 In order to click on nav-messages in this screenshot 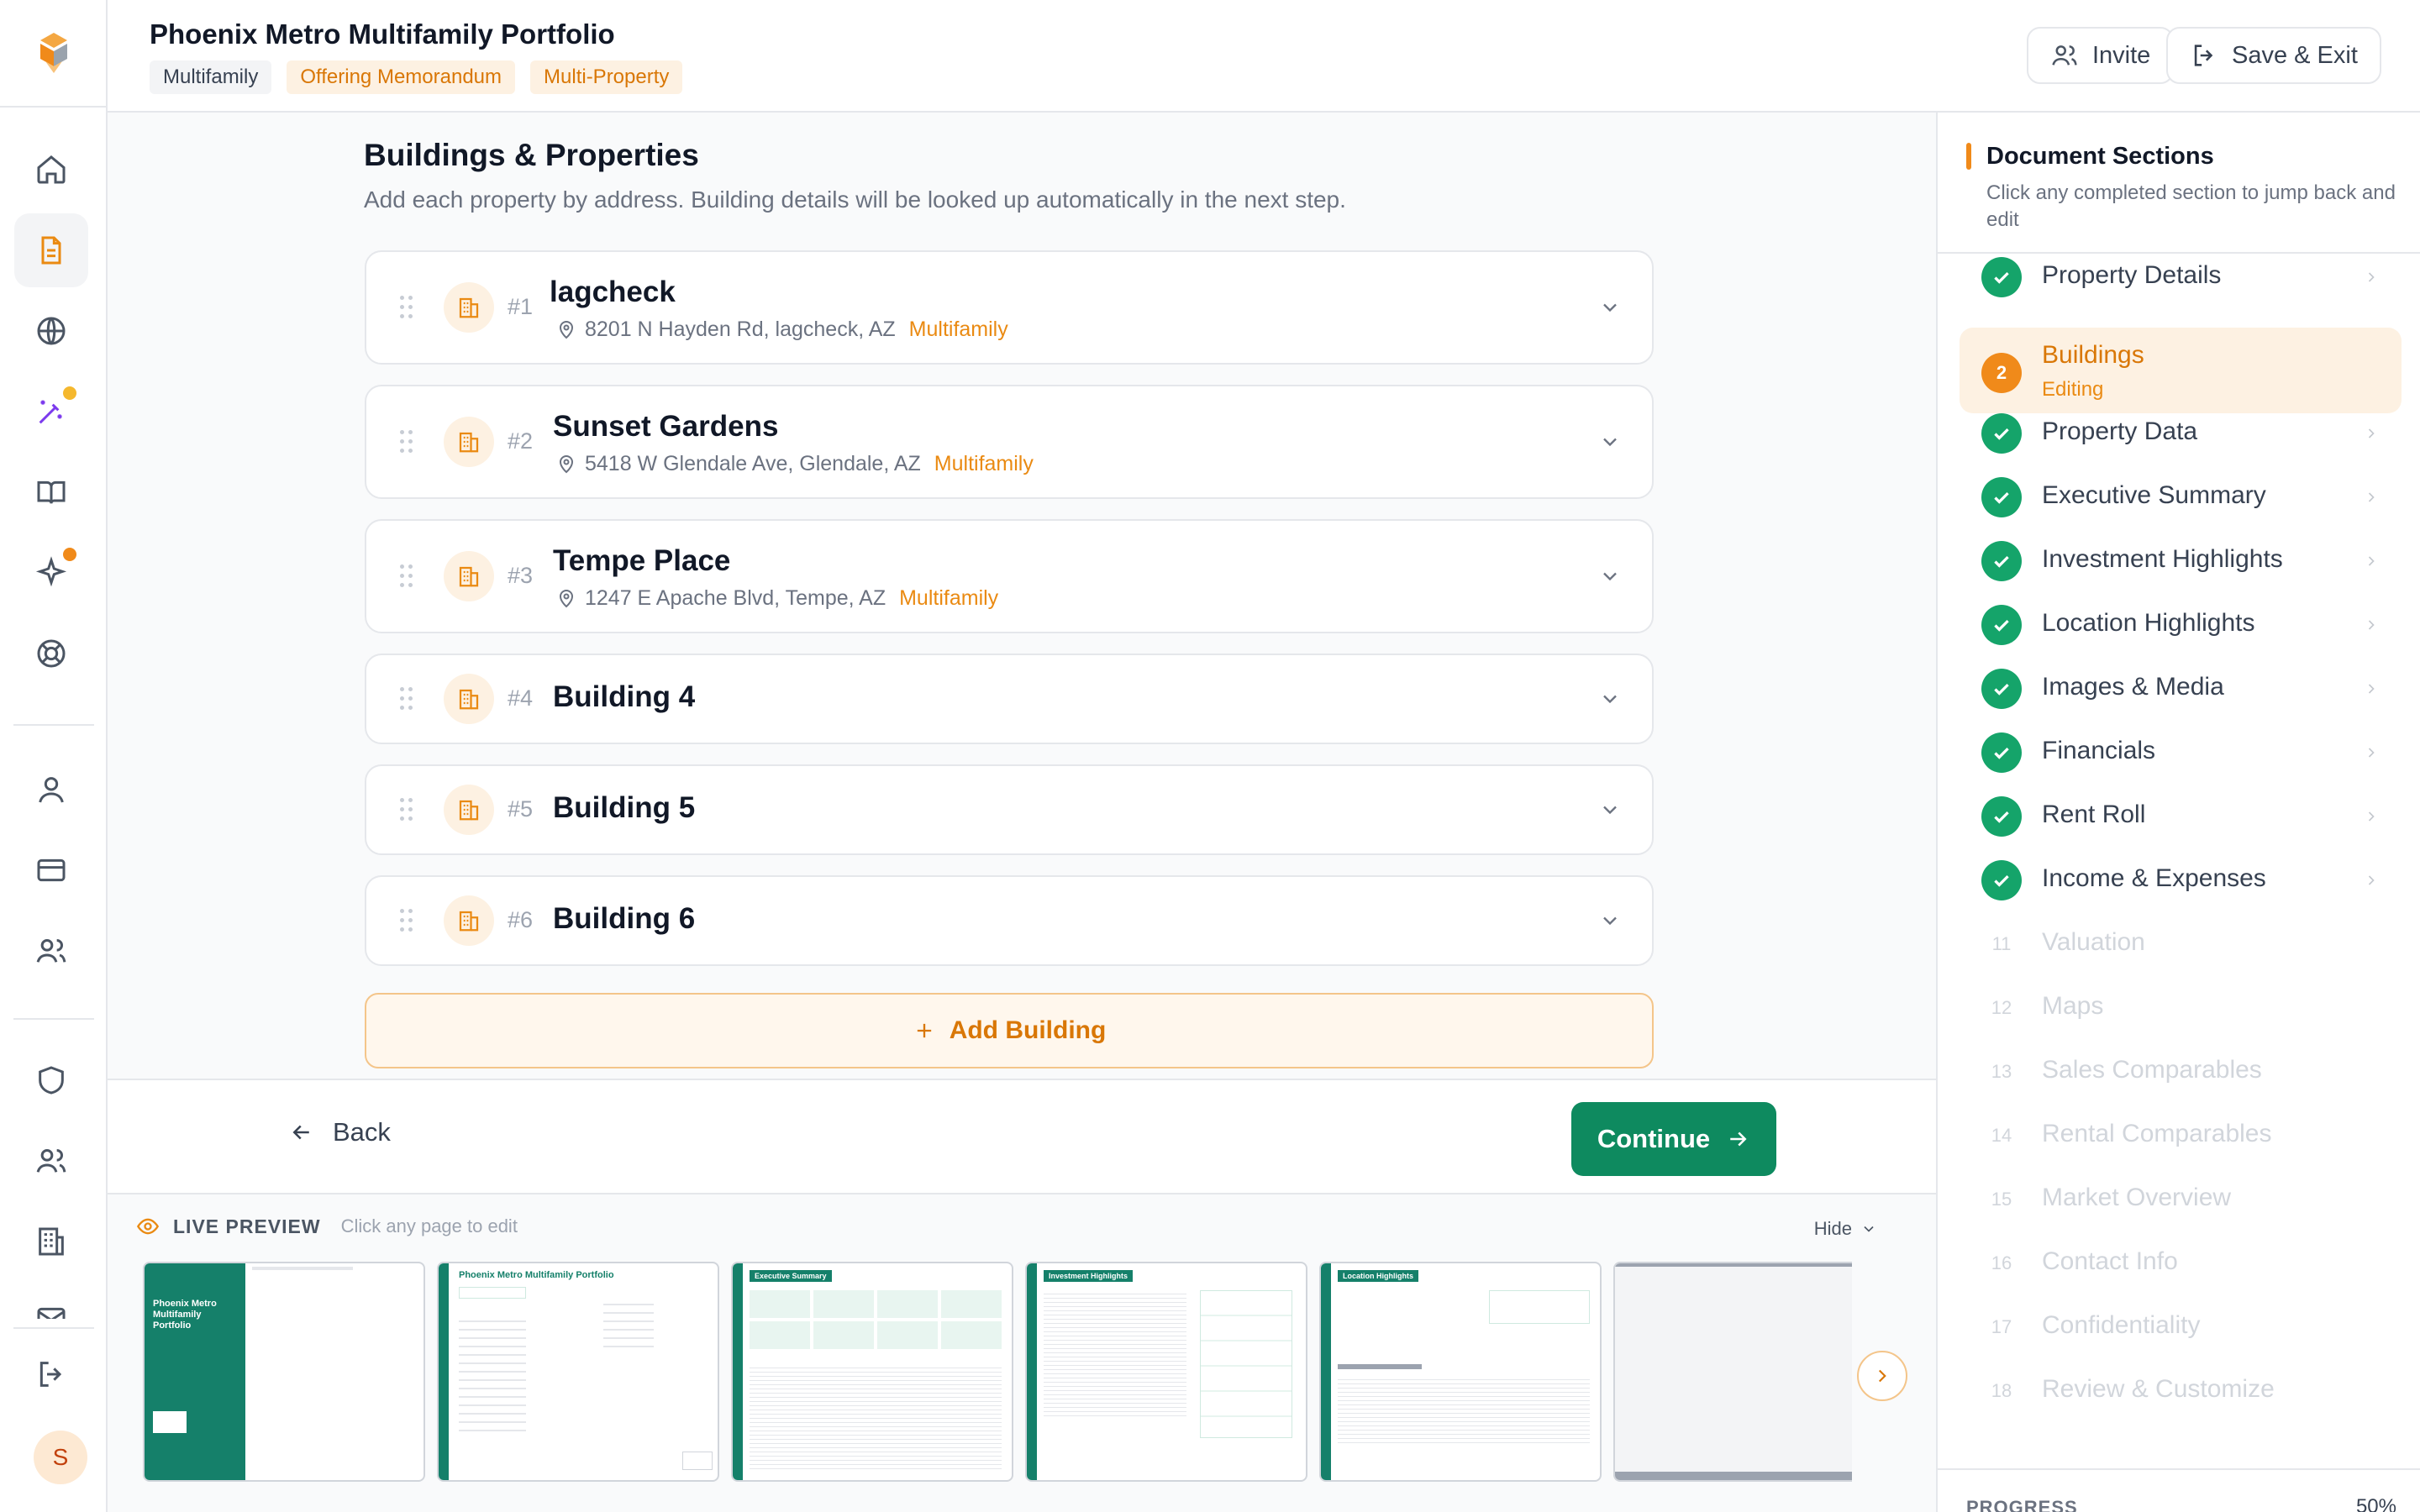, I will do `click(51, 1302)`.